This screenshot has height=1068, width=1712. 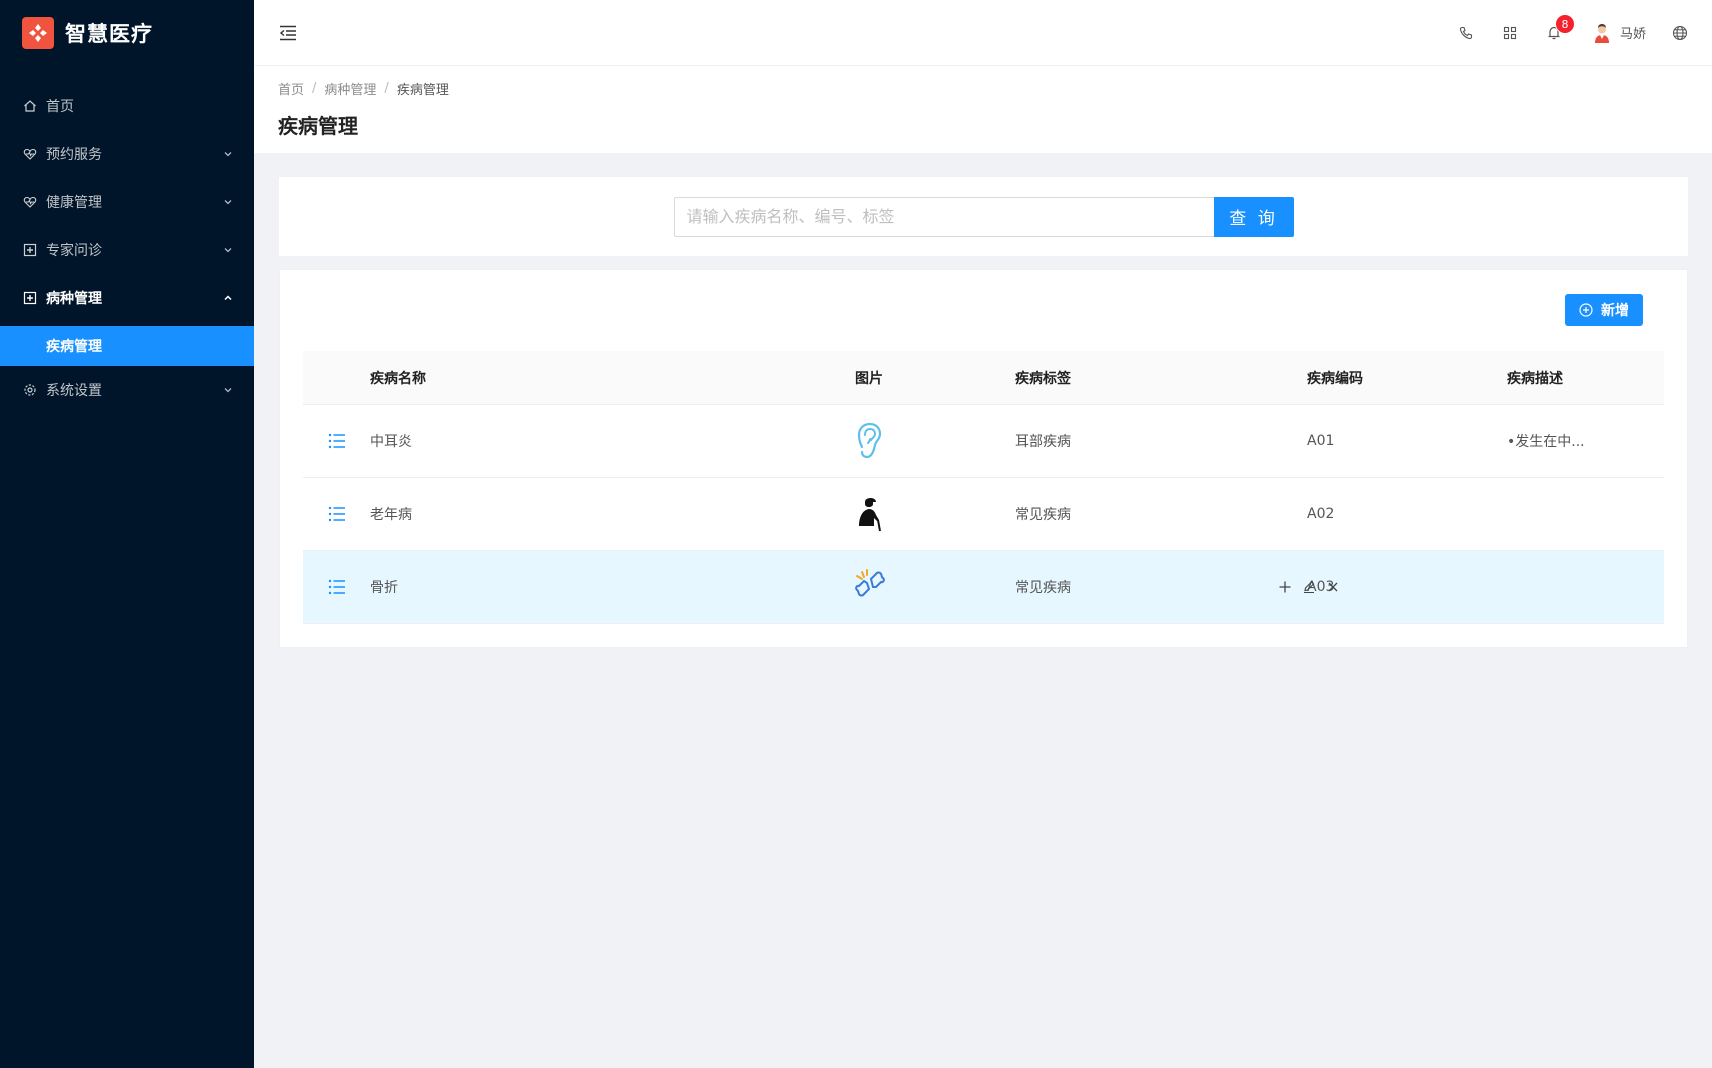 I want to click on disease-code: A01, so click(x=1321, y=441).